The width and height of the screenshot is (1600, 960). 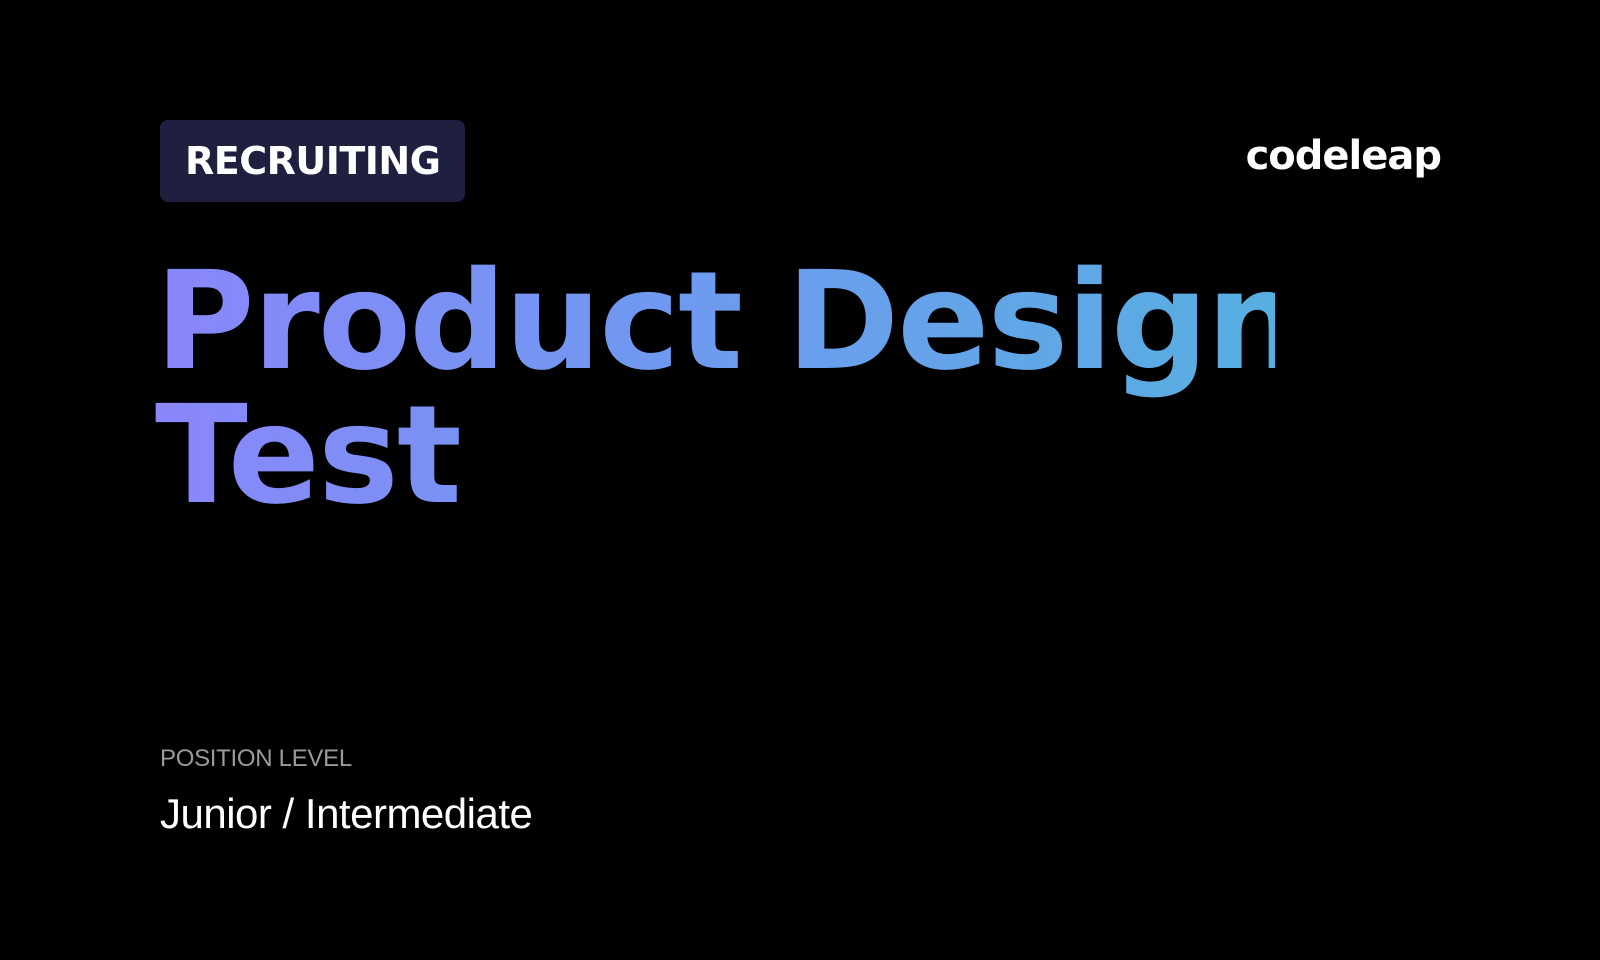 I want to click on title-line-2: Test, so click(x=795, y=456).